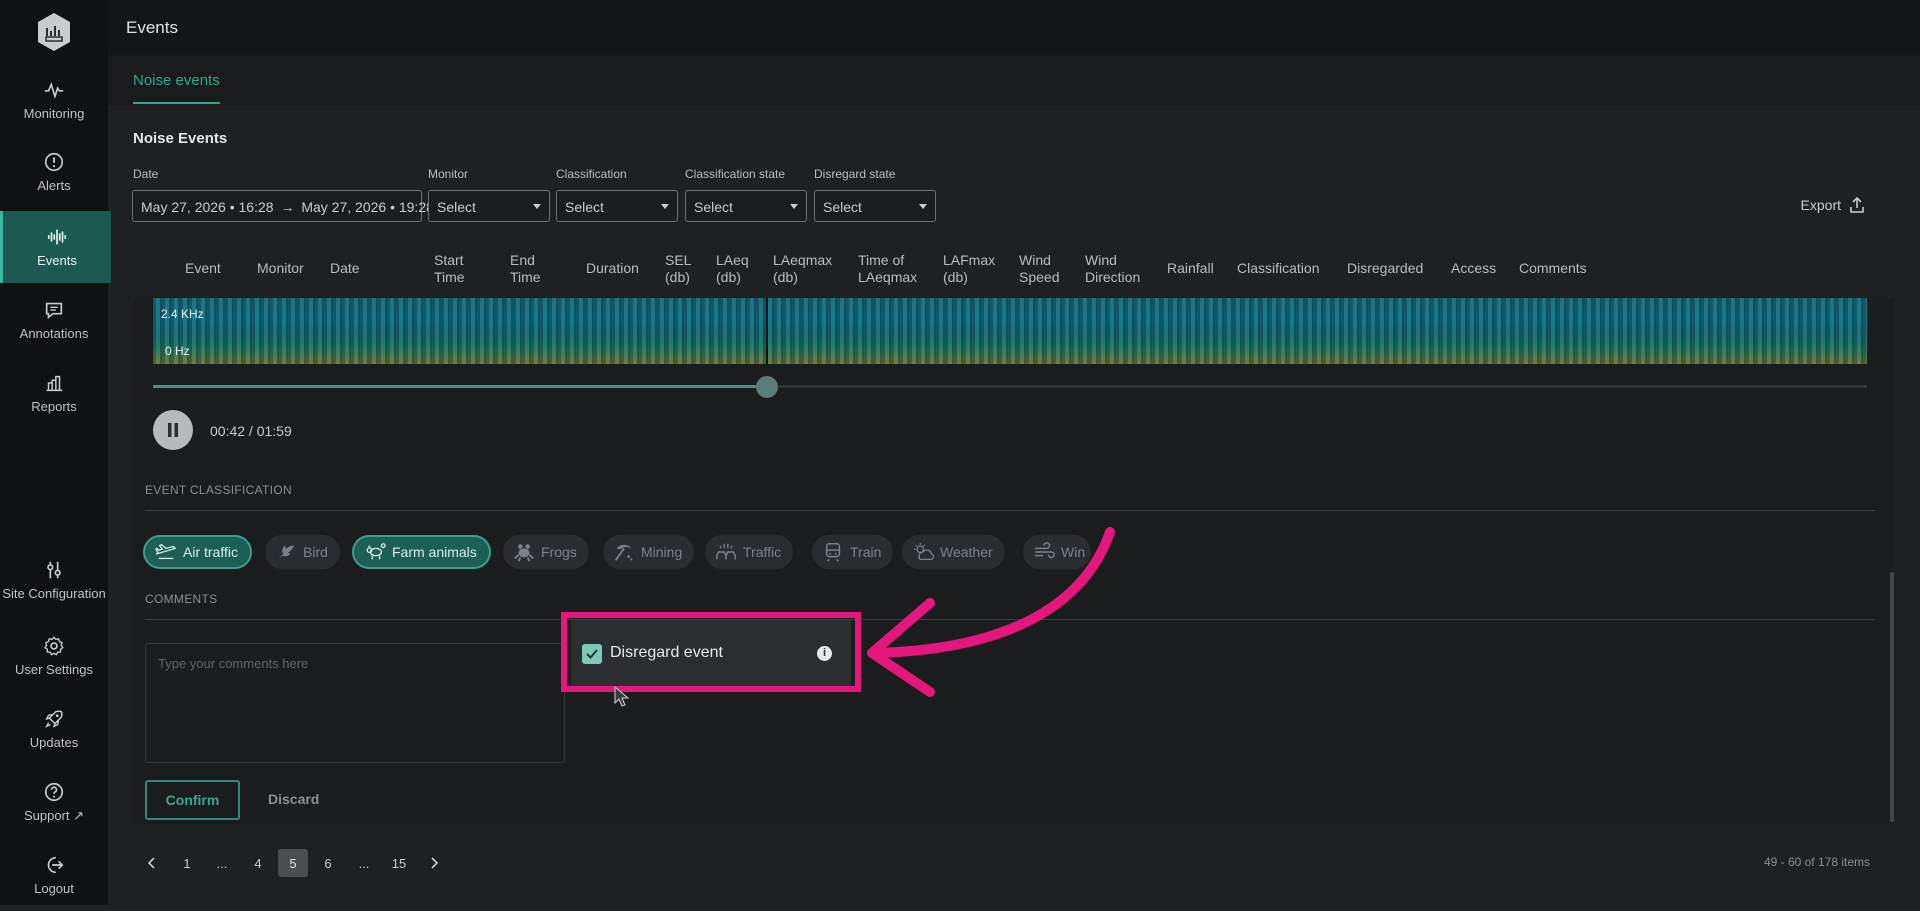 This screenshot has width=1920, height=911. What do you see at coordinates (258, 863) in the screenshot?
I see `page-button: 4` at bounding box center [258, 863].